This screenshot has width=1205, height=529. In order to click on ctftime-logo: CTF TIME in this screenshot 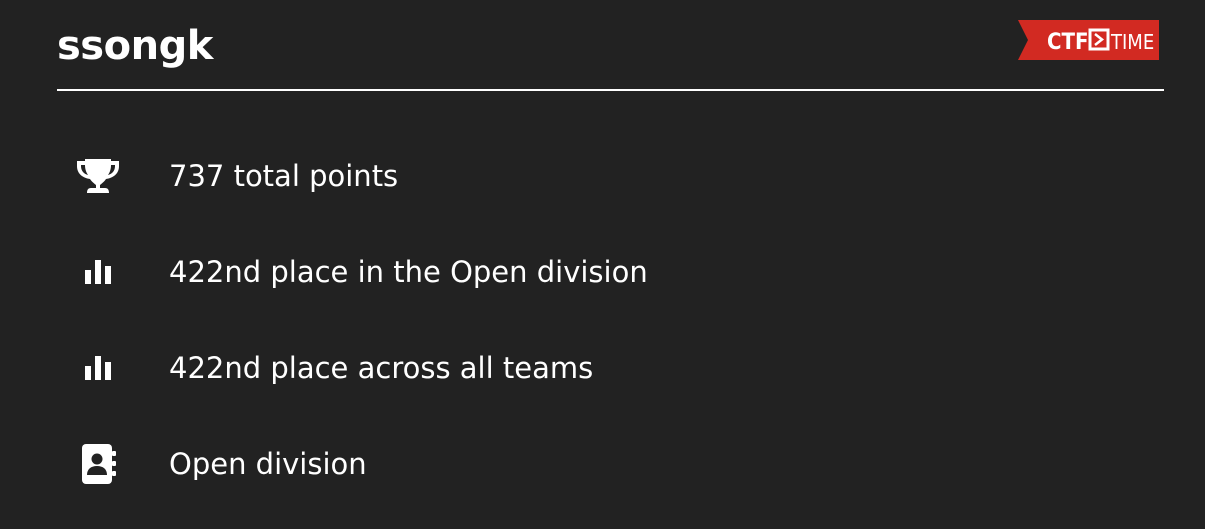, I will do `click(1088, 40)`.